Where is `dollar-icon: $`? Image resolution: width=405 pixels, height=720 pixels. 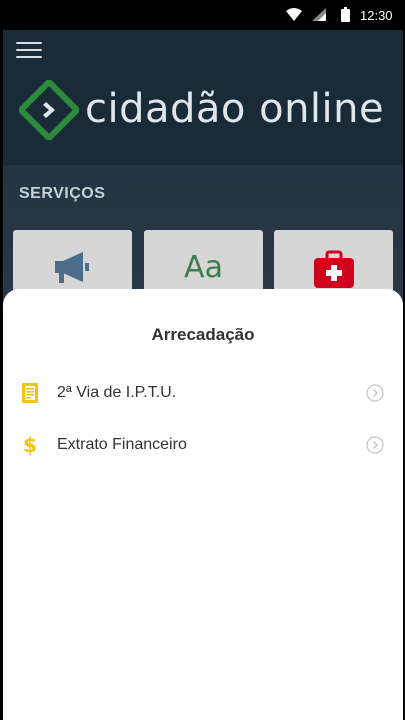 dollar-icon: $ is located at coordinates (30, 445).